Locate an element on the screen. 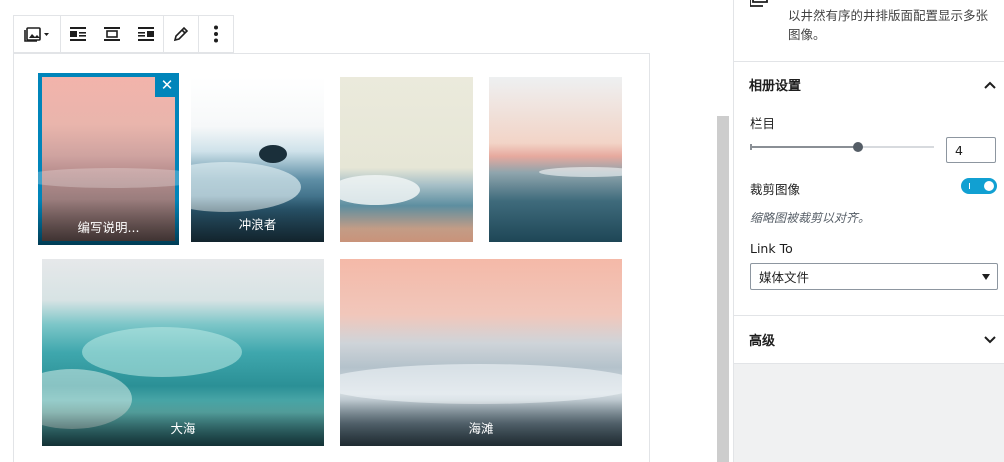  close-icon: ✕ is located at coordinates (167, 85).